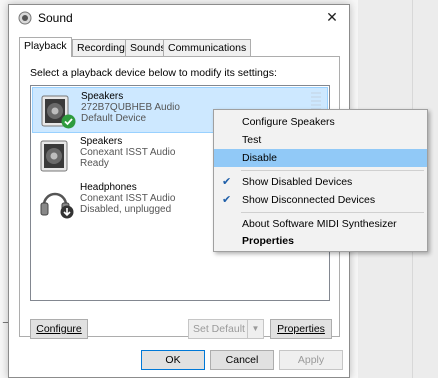 Image resolution: width=438 pixels, height=378 pixels. What do you see at coordinates (320, 200) in the screenshot?
I see `menu-item-show-disconnected: ✔ Show Disconnected Devices` at bounding box center [320, 200].